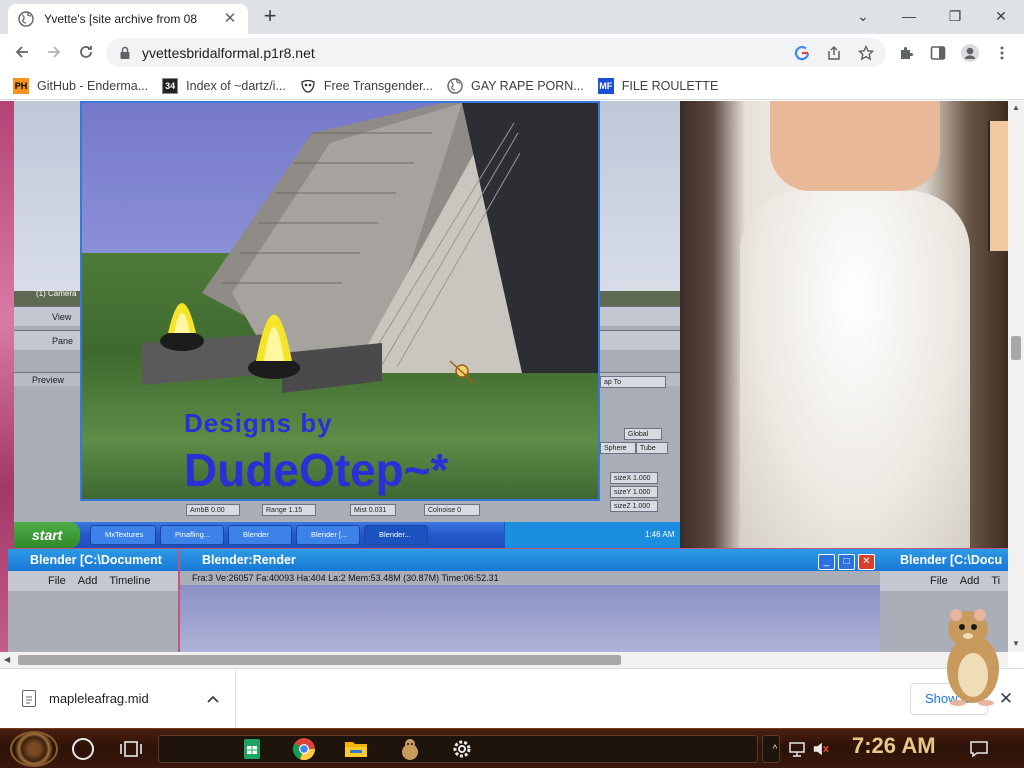 The image size is (1024, 768). What do you see at coordinates (955, 16) in the screenshot?
I see `restore-button: ❐` at bounding box center [955, 16].